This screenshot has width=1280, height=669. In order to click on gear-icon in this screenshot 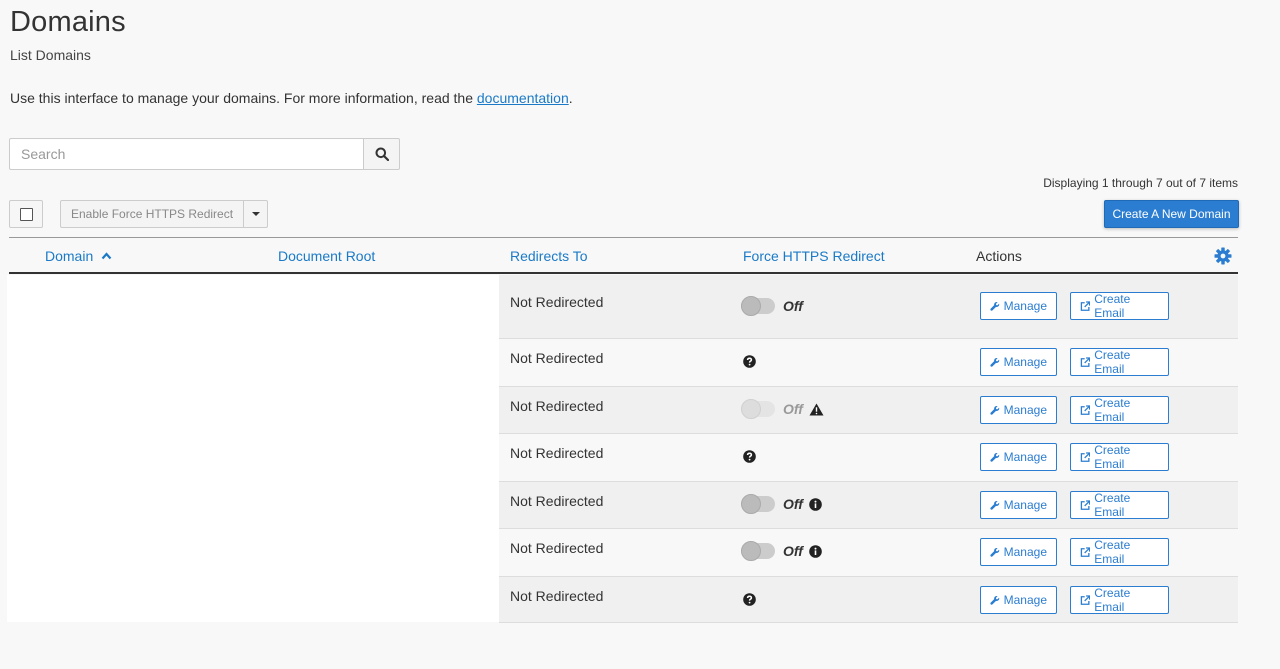, I will do `click(1223, 256)`.